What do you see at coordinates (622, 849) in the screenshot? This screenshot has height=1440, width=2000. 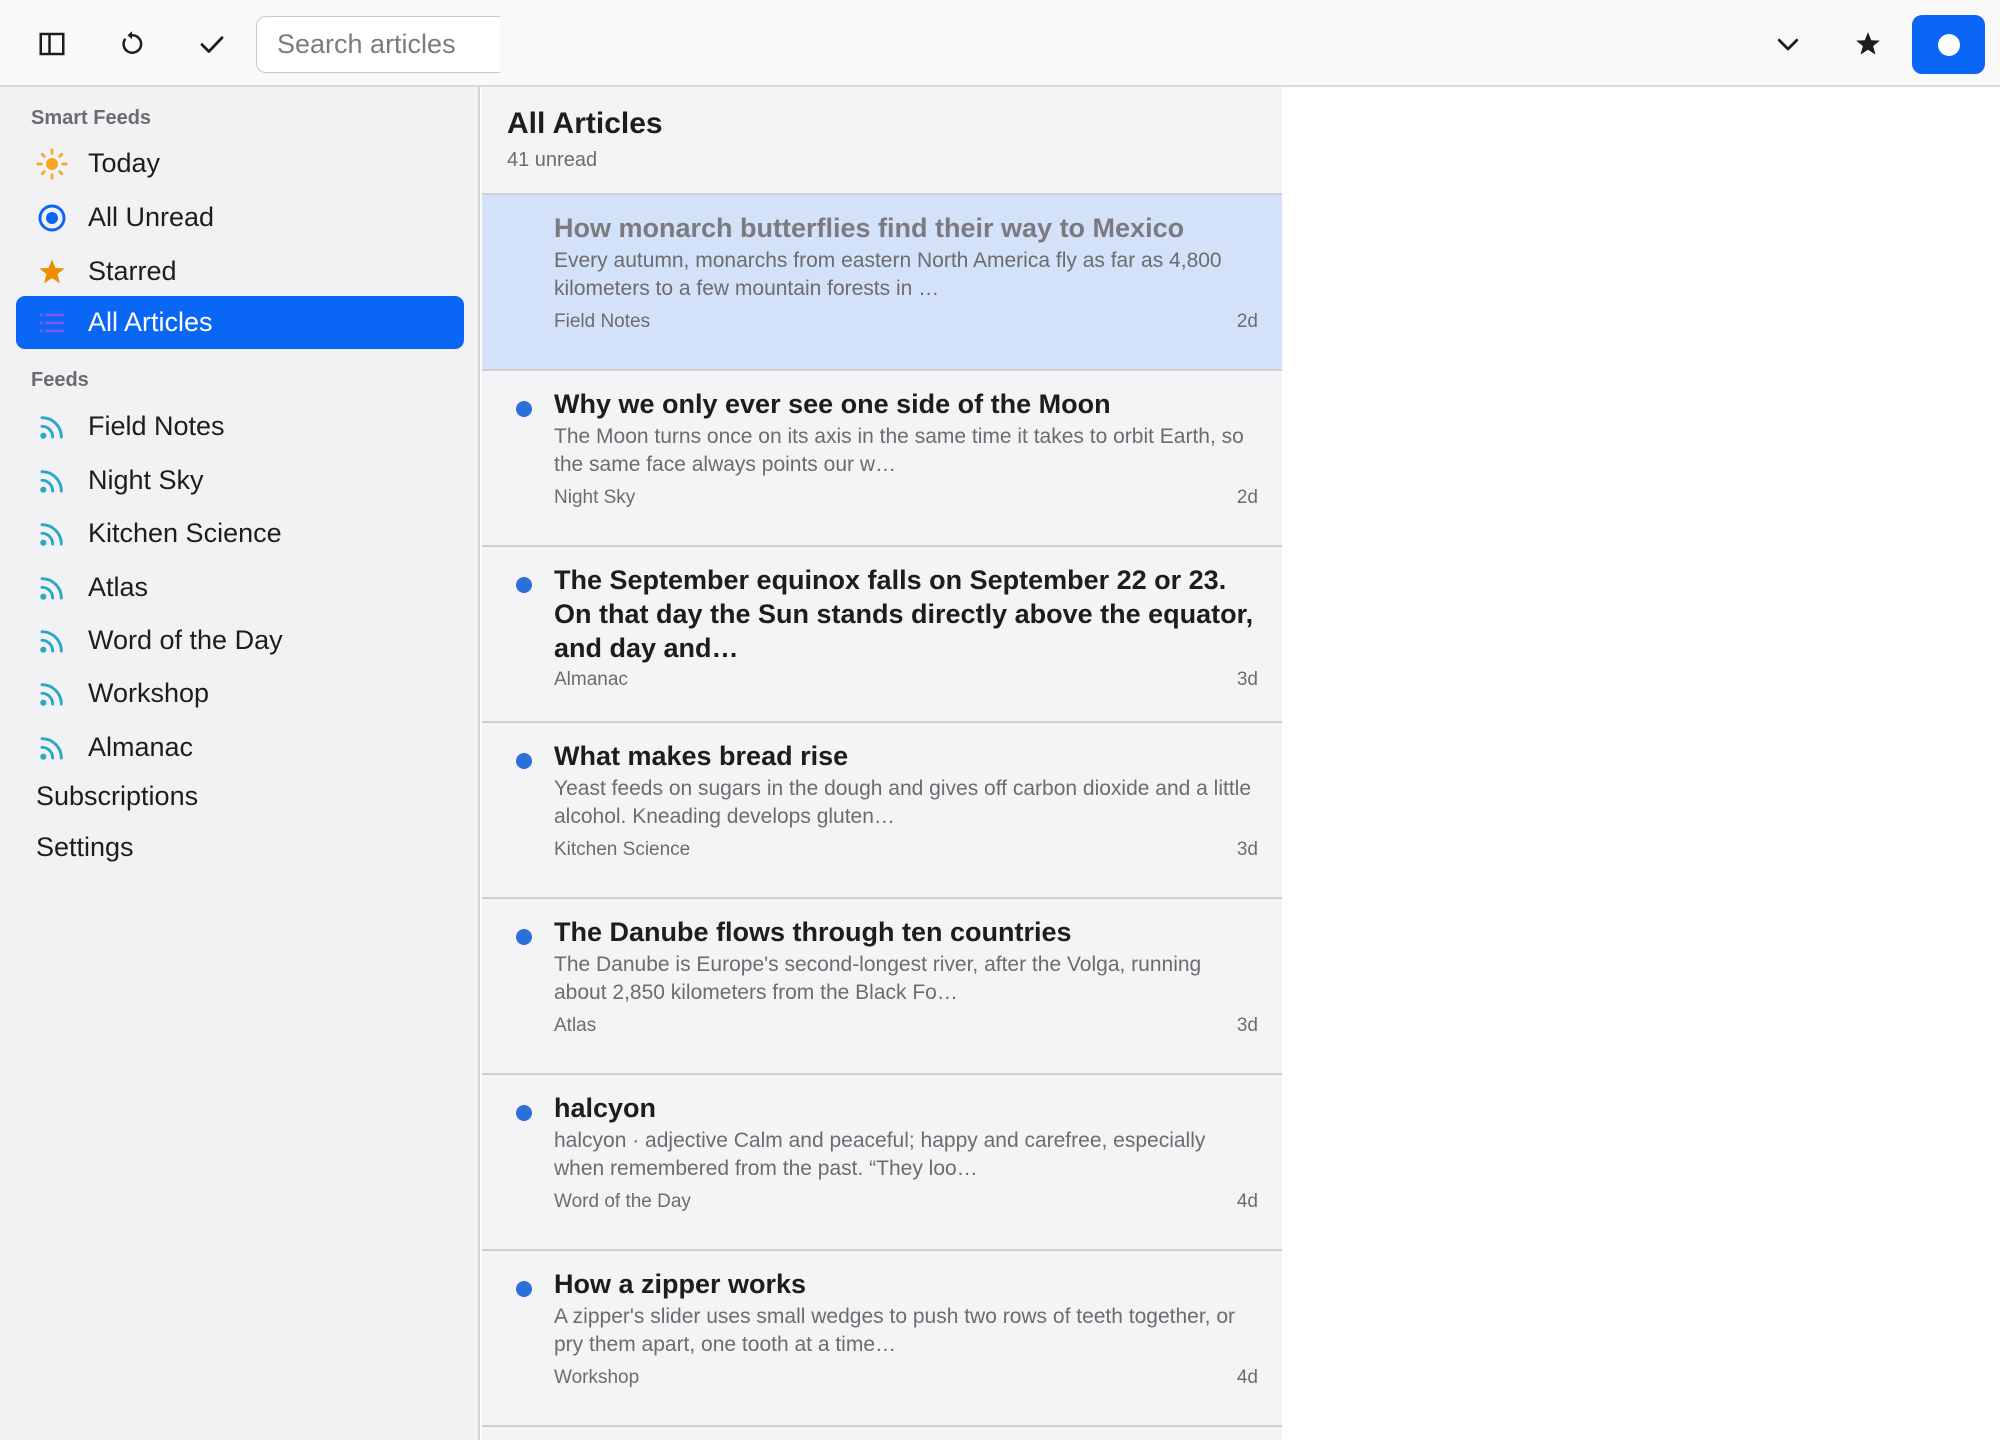 I see `article-feed: Kitchen Science` at bounding box center [622, 849].